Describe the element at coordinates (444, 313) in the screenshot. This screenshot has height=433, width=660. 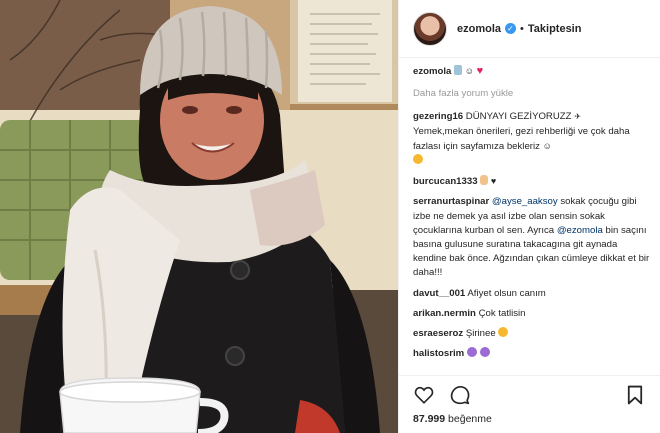
I see `comment-username: arikan.nermin` at that location.